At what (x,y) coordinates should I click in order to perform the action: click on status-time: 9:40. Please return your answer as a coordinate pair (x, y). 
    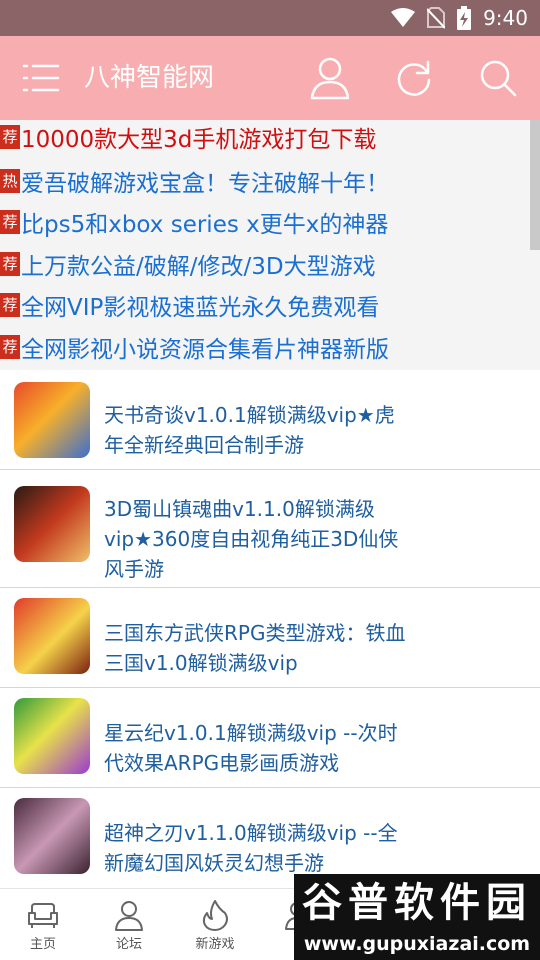
    Looking at the image, I should click on (505, 18).